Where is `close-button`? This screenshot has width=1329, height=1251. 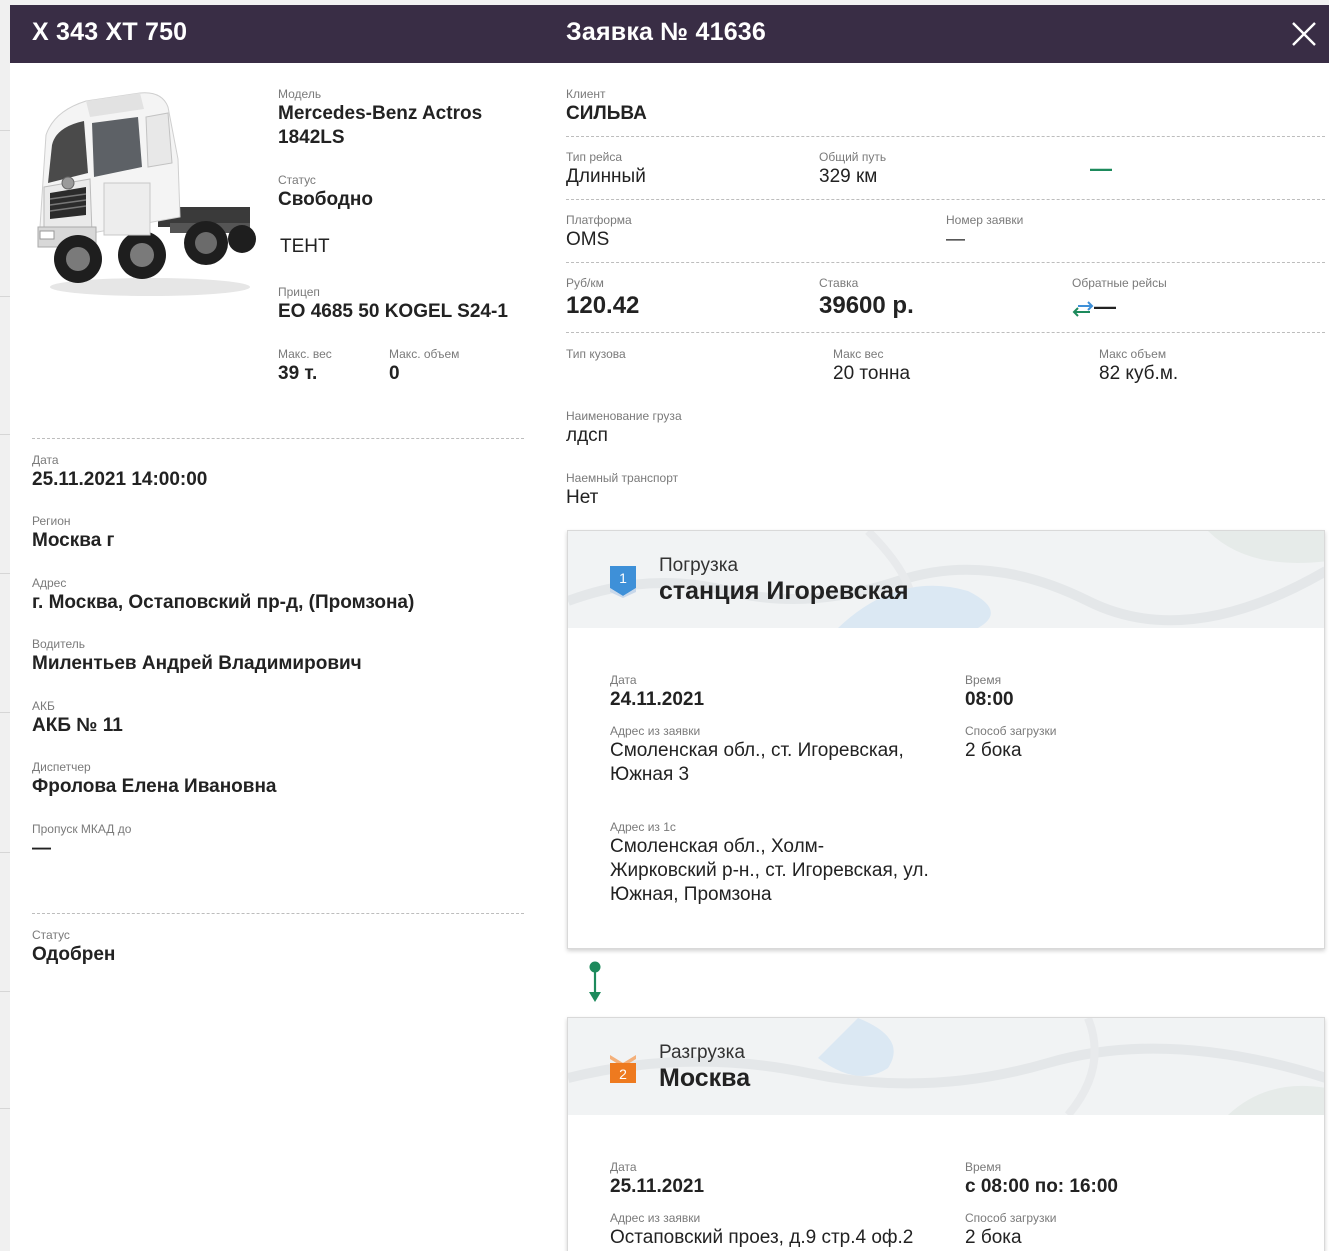 close-button is located at coordinates (1304, 34).